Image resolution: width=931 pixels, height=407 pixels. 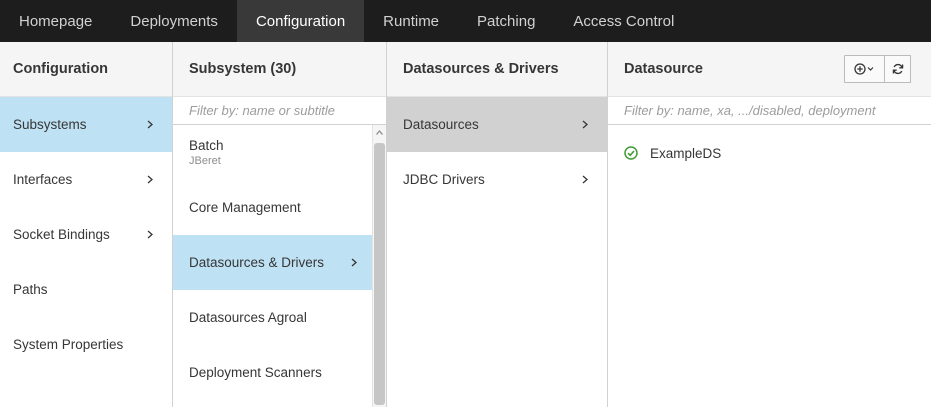 What do you see at coordinates (769, 69) in the screenshot?
I see `datasource-column-header: Datasource` at bounding box center [769, 69].